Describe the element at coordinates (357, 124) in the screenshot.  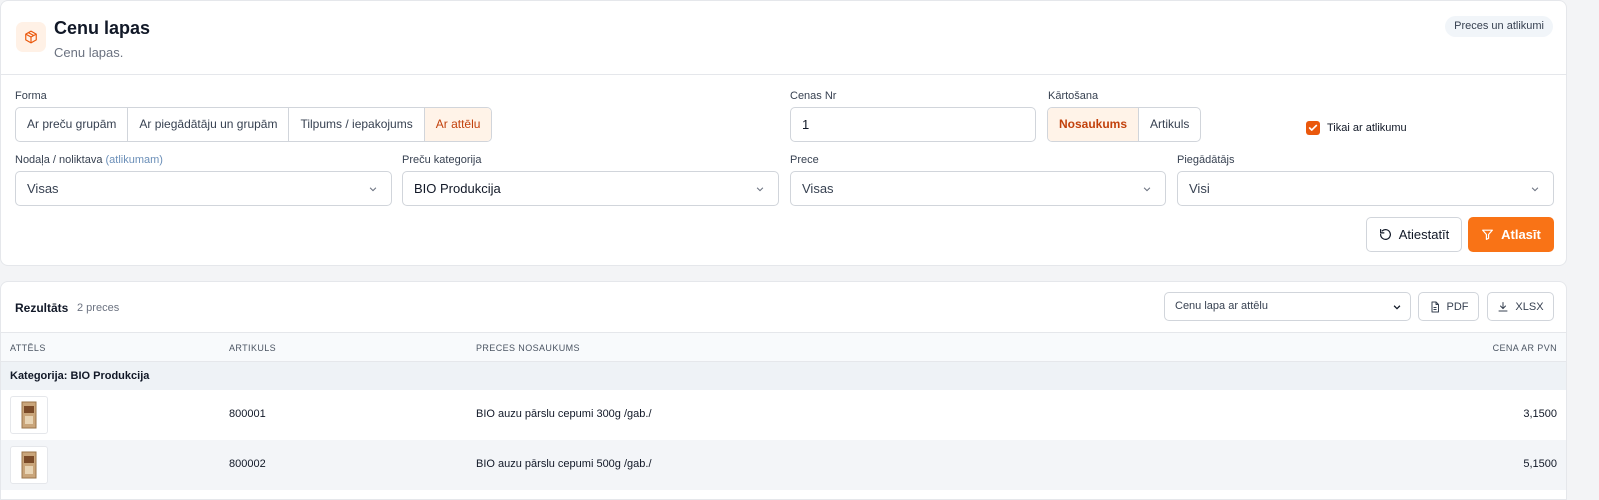
I see `forma-option-volume: Tilpums / iepakojums` at that location.